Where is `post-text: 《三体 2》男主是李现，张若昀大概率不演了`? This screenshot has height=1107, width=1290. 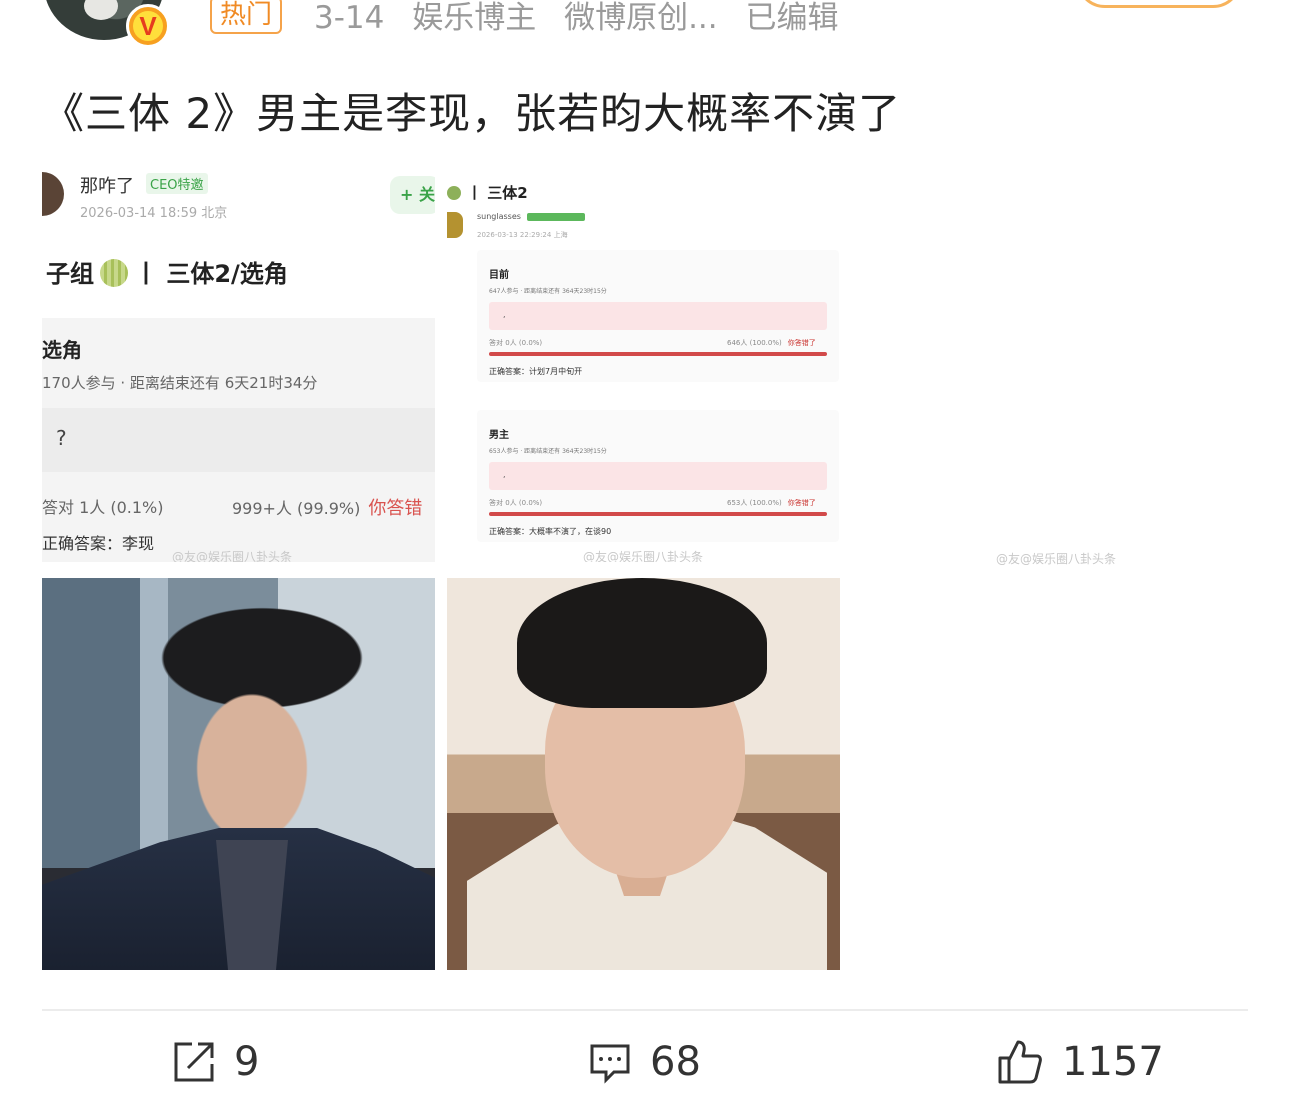 post-text: 《三体 2》男主是李现，张若昀大概率不演了 is located at coordinates (472, 113).